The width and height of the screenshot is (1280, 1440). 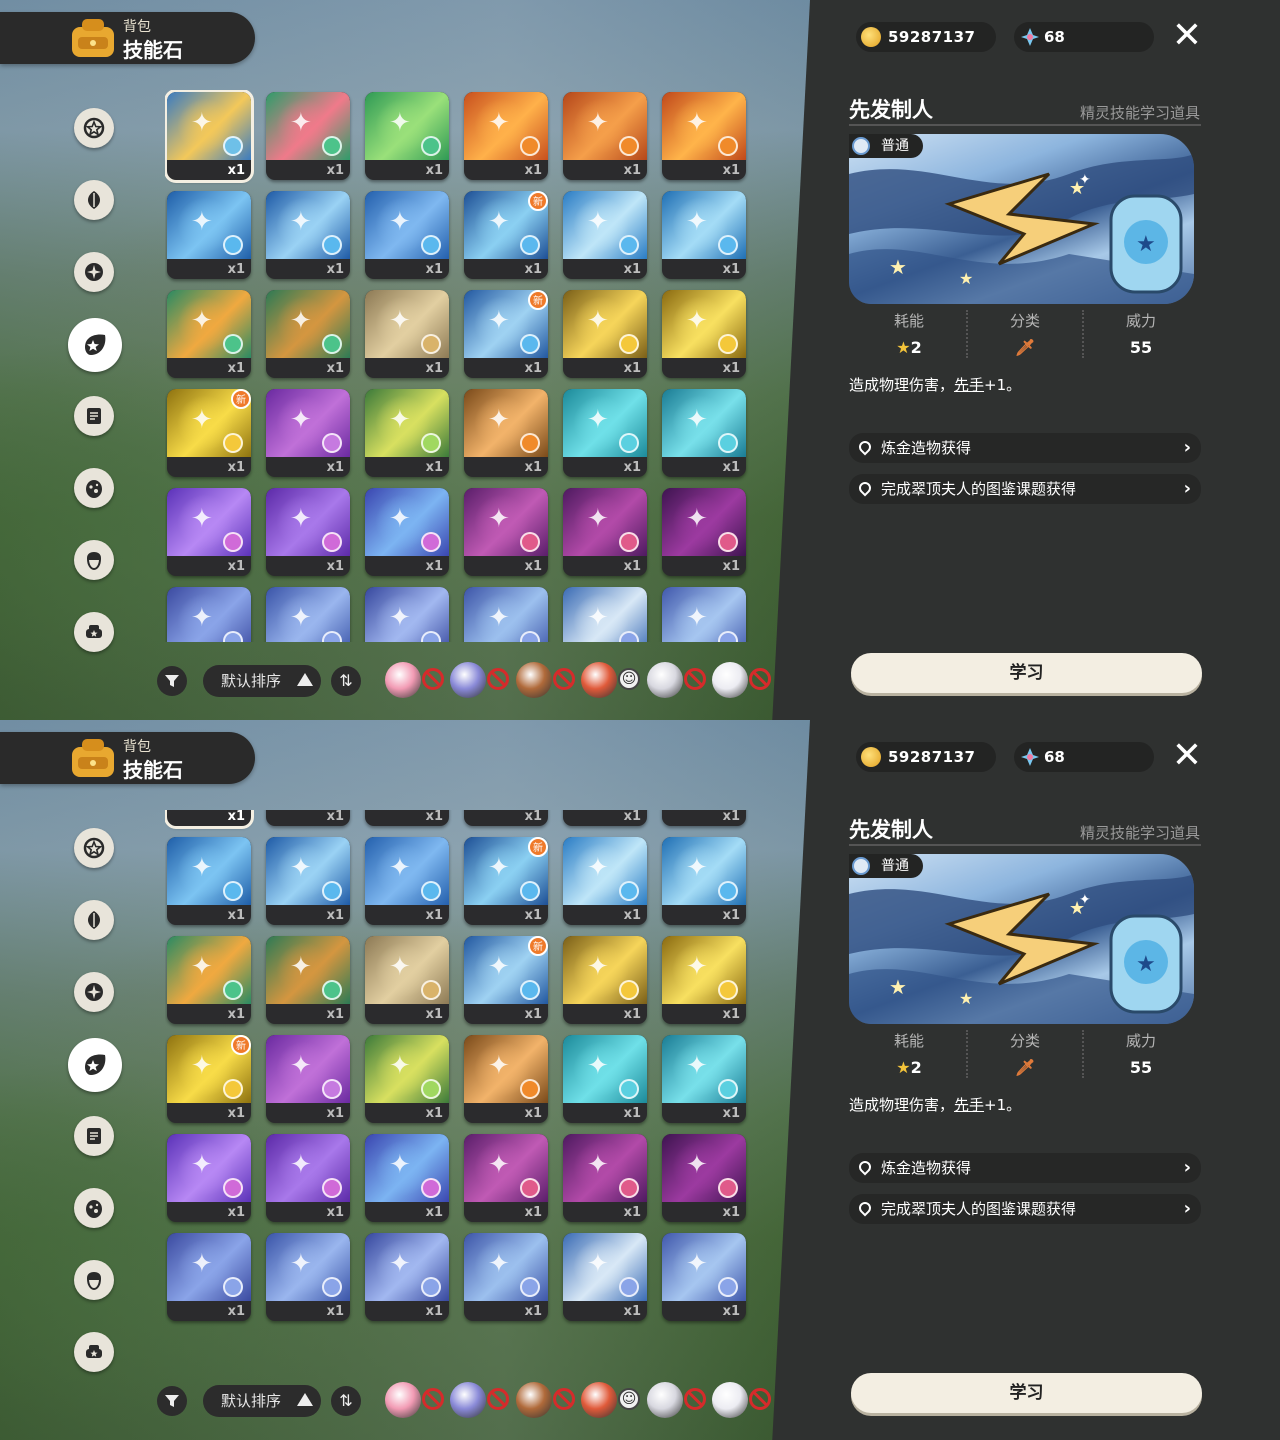 What do you see at coordinates (1025, 489) in the screenshot?
I see `source-row-codex: 完成翠顶夫人的图鉴课题获得 ›` at bounding box center [1025, 489].